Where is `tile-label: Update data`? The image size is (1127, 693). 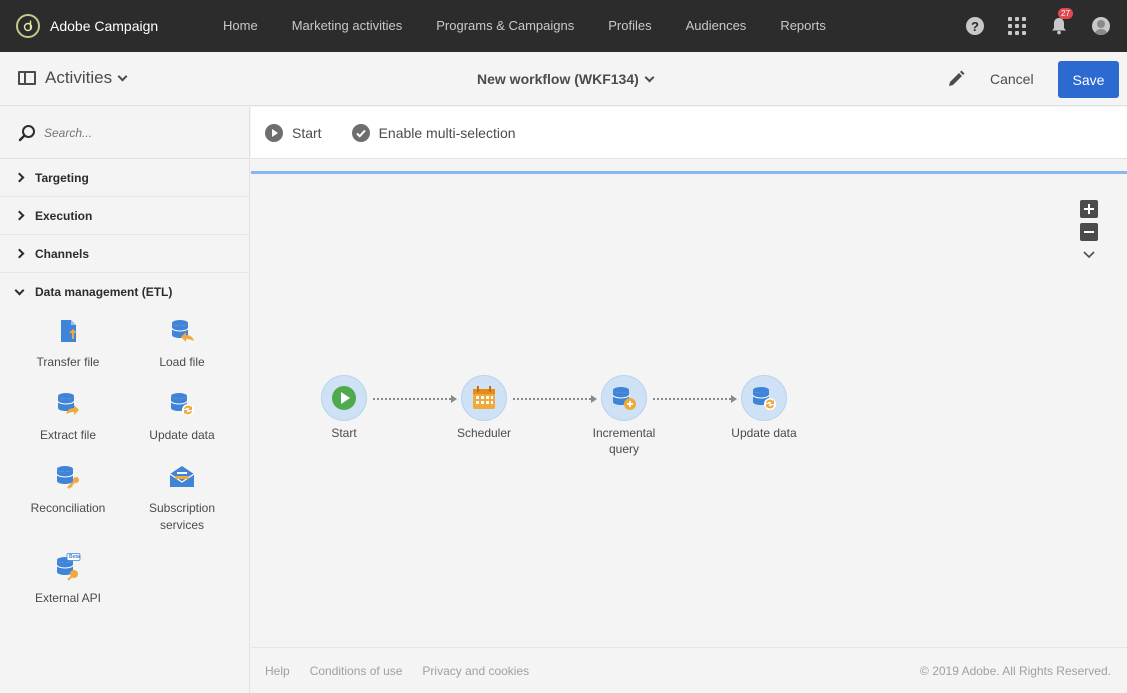
tile-label: Update data is located at coordinates (182, 435).